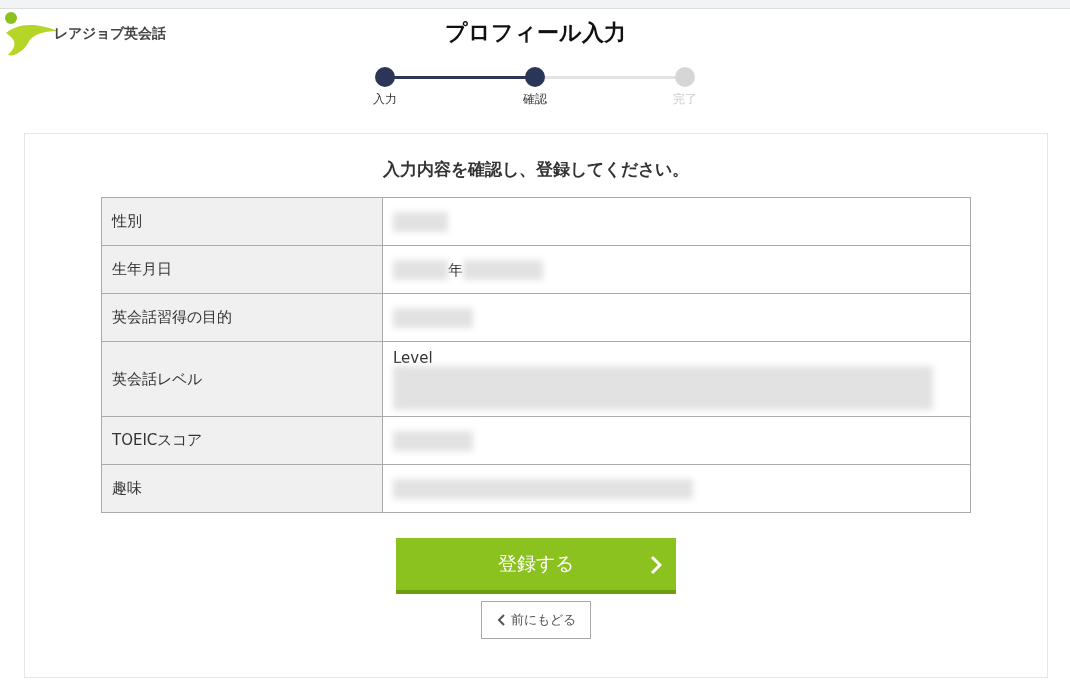 This screenshot has height=688, width=1070. What do you see at coordinates (242, 379) in the screenshot?
I see `field-label-cell: 英会話レベル` at bounding box center [242, 379].